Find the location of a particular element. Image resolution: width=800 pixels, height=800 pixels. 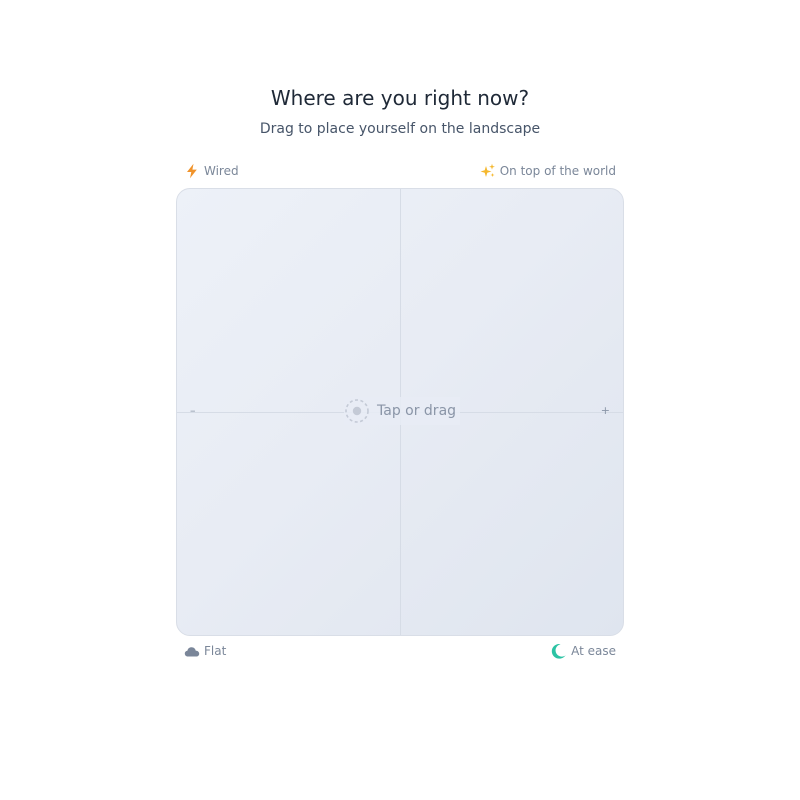

axis-minus-label: – is located at coordinates (193, 410).